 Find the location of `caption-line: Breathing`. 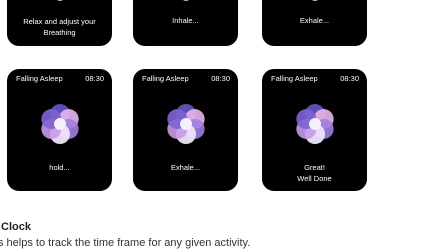

caption-line: Breathing is located at coordinates (59, 32).